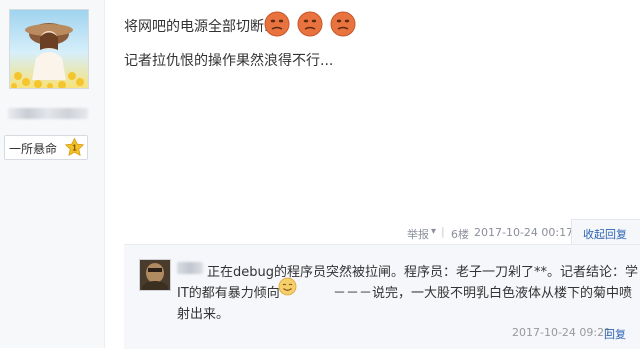 The image size is (640, 349). Describe the element at coordinates (190, 268) in the screenshot. I see `reply-username-redacted` at that location.